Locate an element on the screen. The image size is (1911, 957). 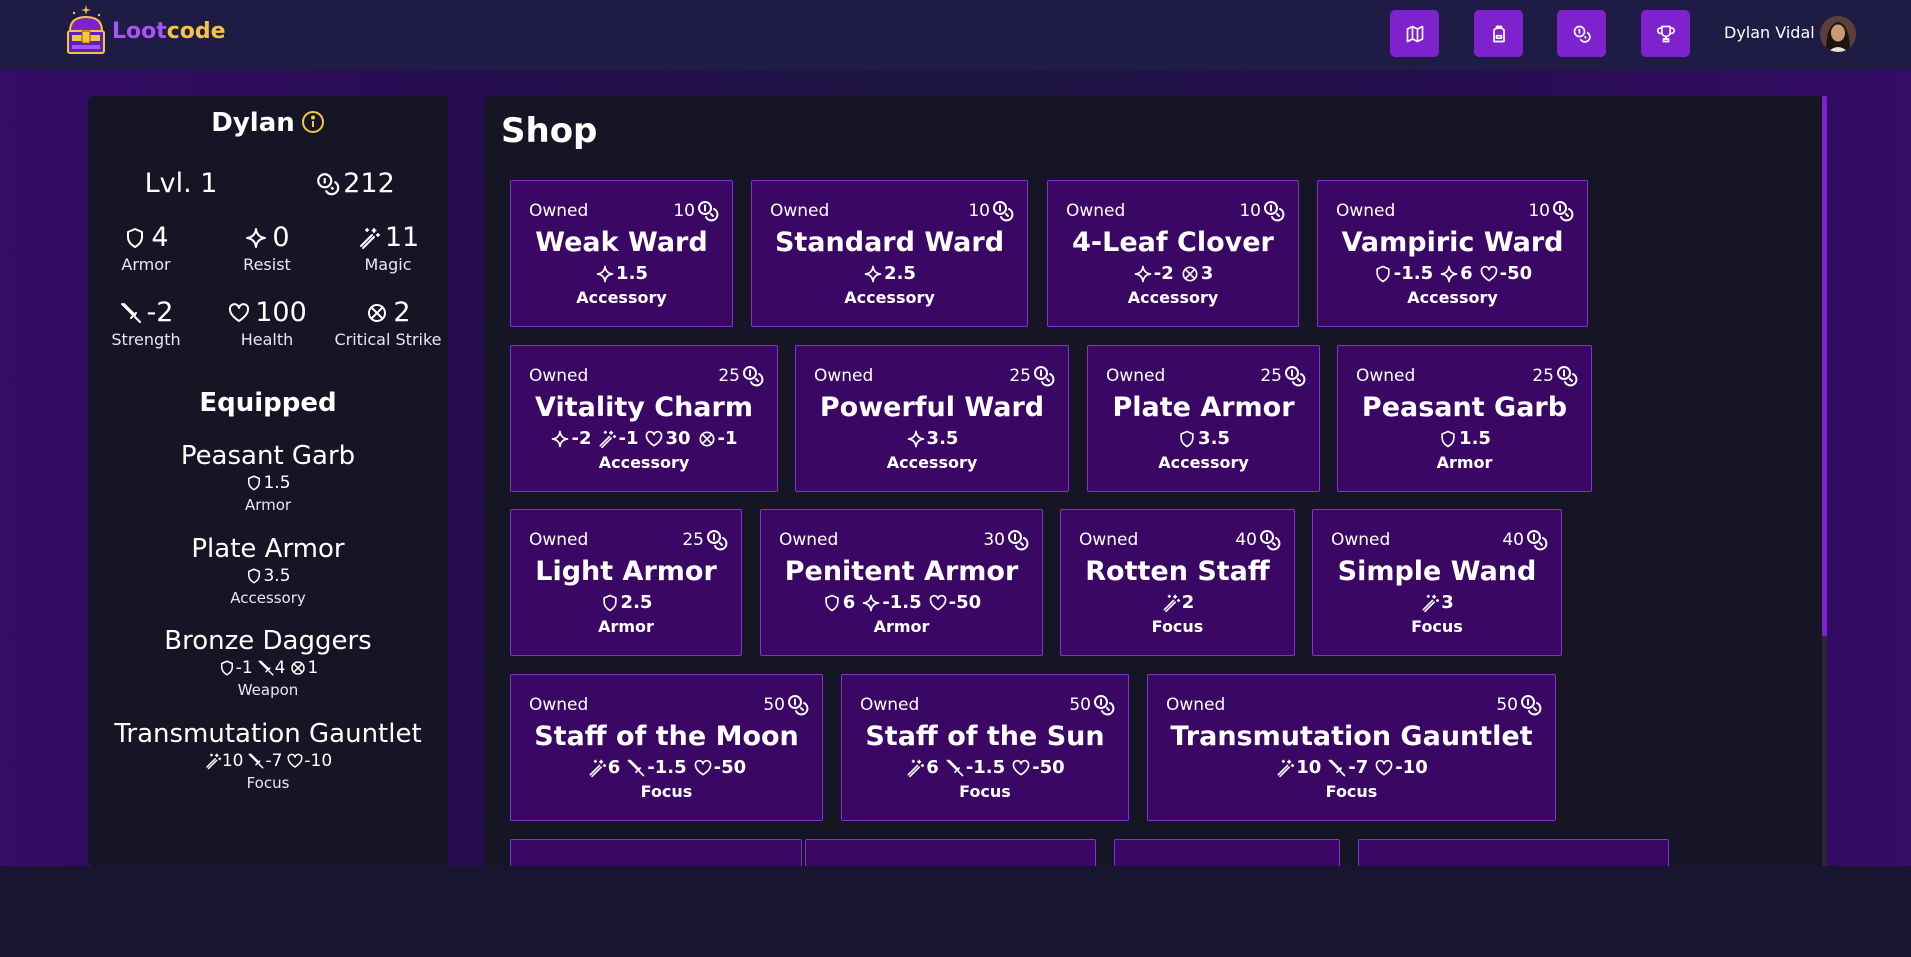
item-name: Vitality Charm is located at coordinates (644, 407).